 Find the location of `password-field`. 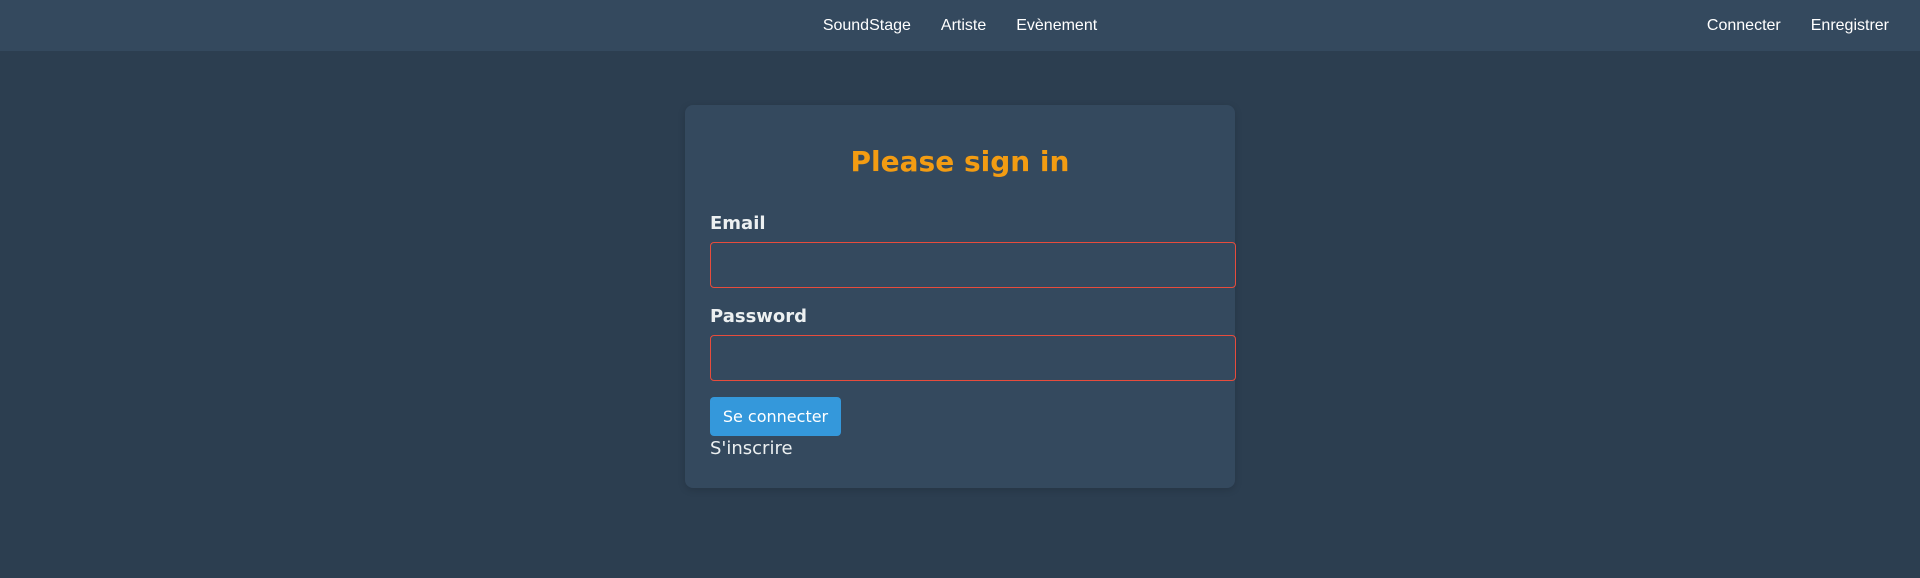

password-field is located at coordinates (973, 358).